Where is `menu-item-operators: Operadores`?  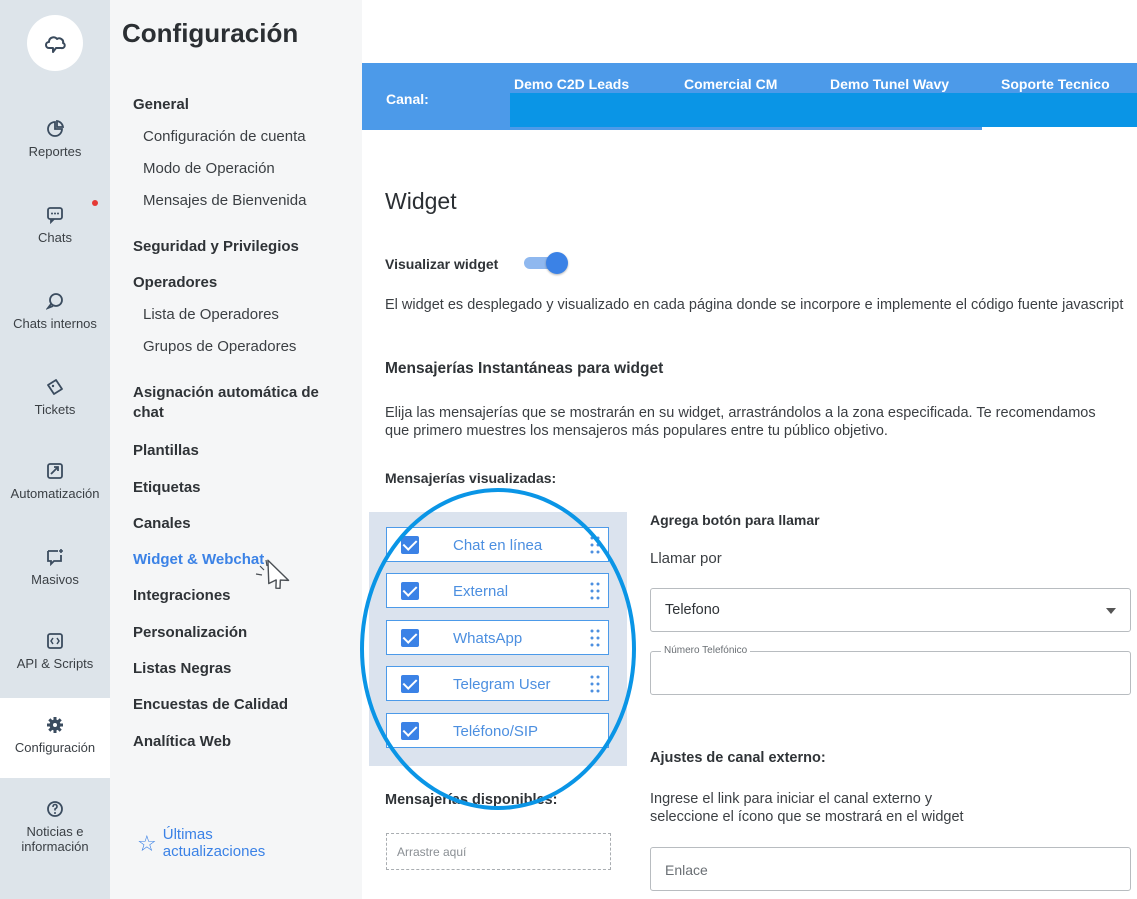
menu-item-operators: Operadores is located at coordinates (238, 283).